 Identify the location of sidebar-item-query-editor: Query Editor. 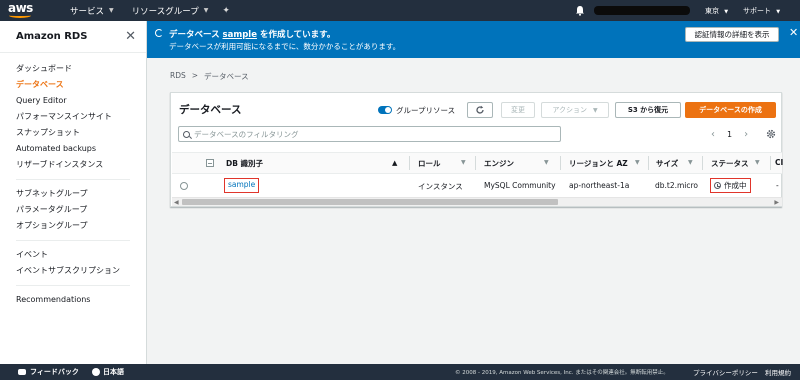
(73, 101).